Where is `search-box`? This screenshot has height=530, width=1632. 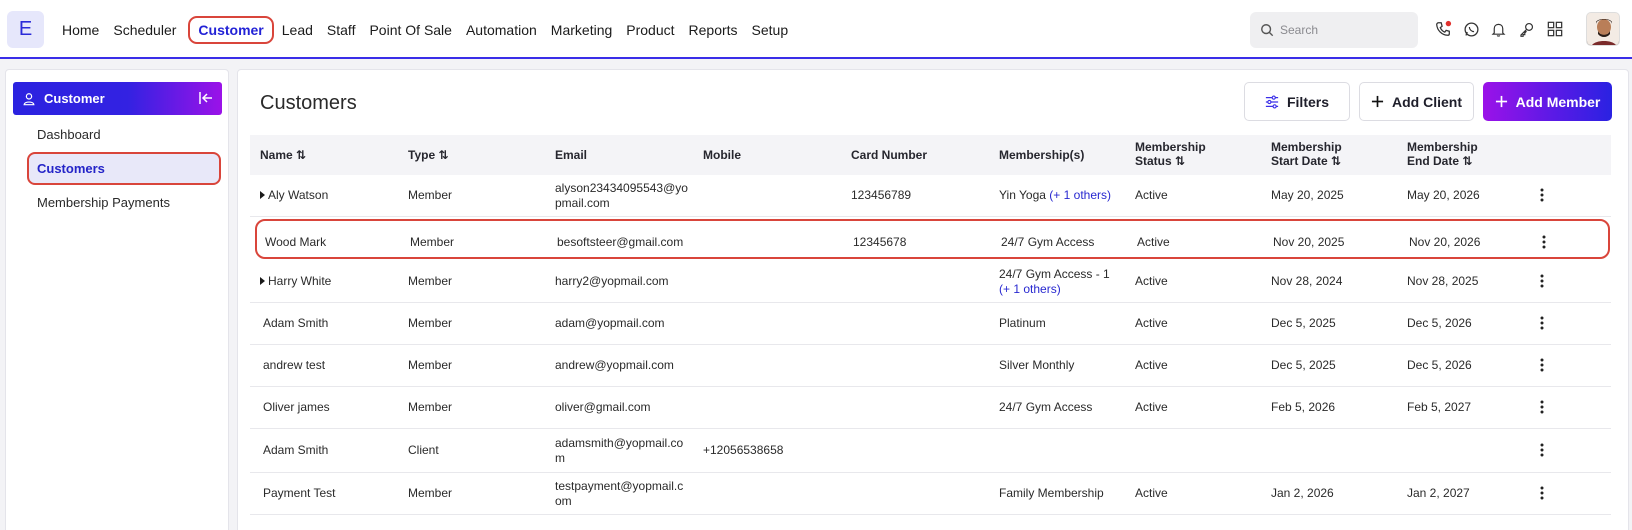 search-box is located at coordinates (1334, 30).